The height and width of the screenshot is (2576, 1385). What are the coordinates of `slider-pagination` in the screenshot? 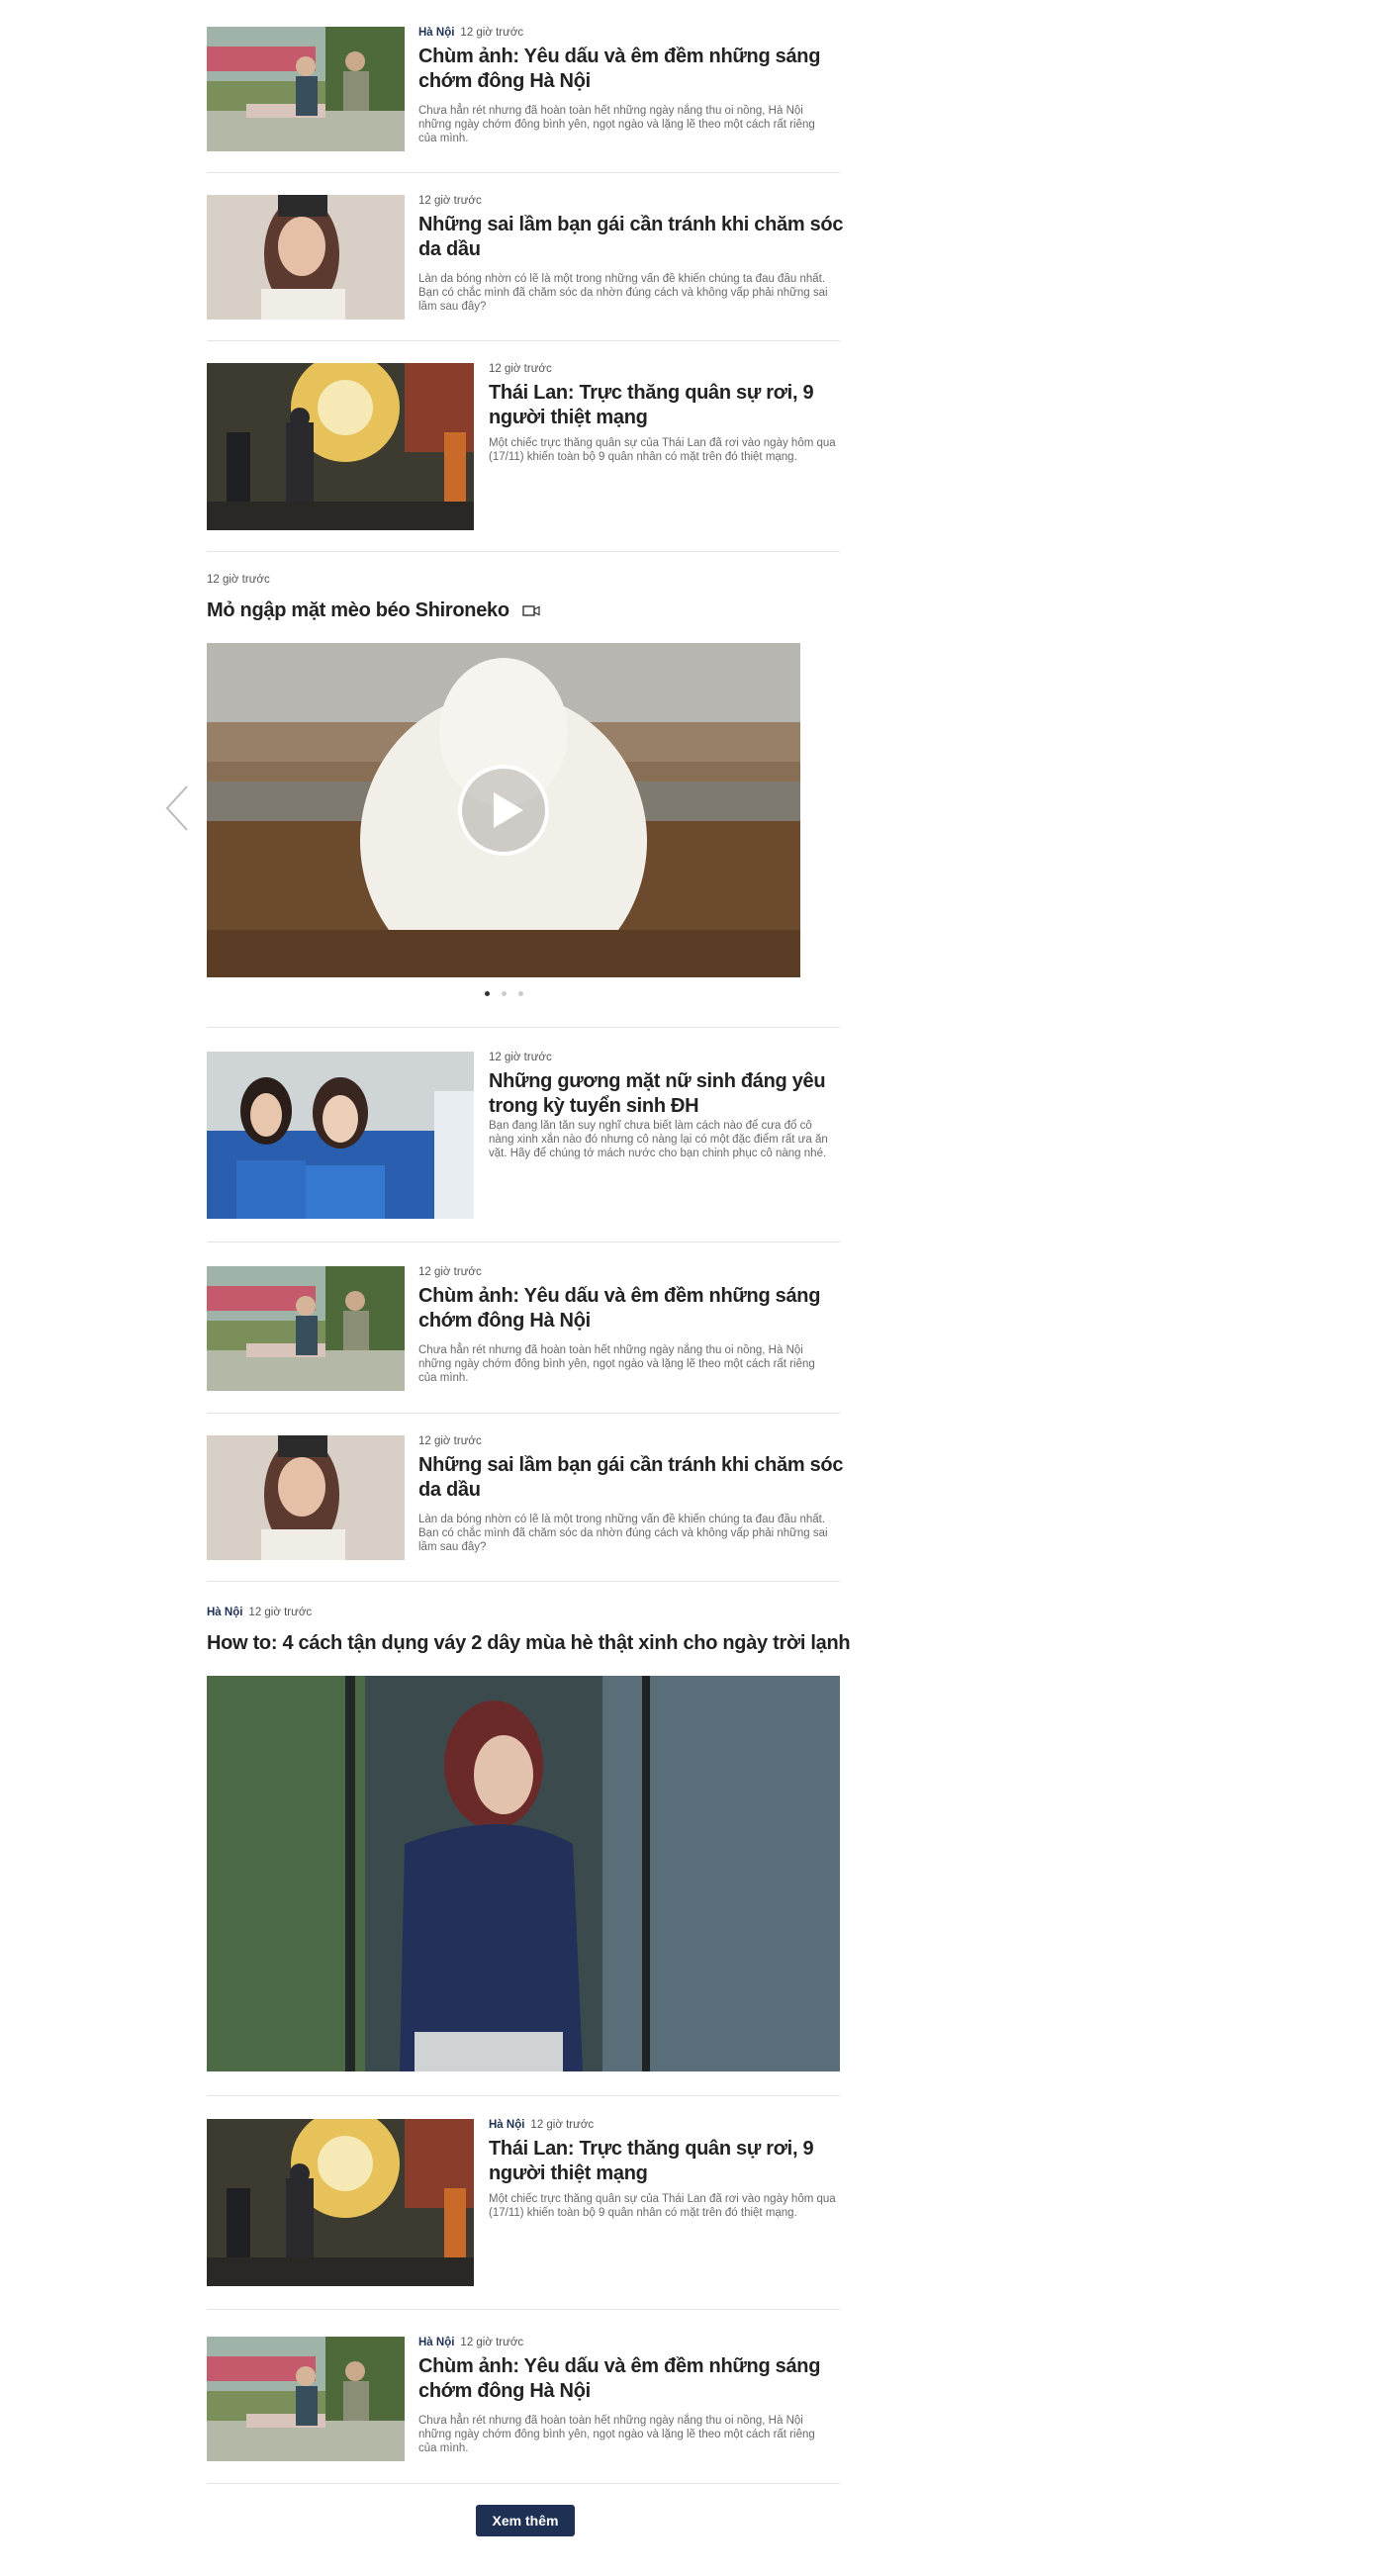 It's located at (514, 995).